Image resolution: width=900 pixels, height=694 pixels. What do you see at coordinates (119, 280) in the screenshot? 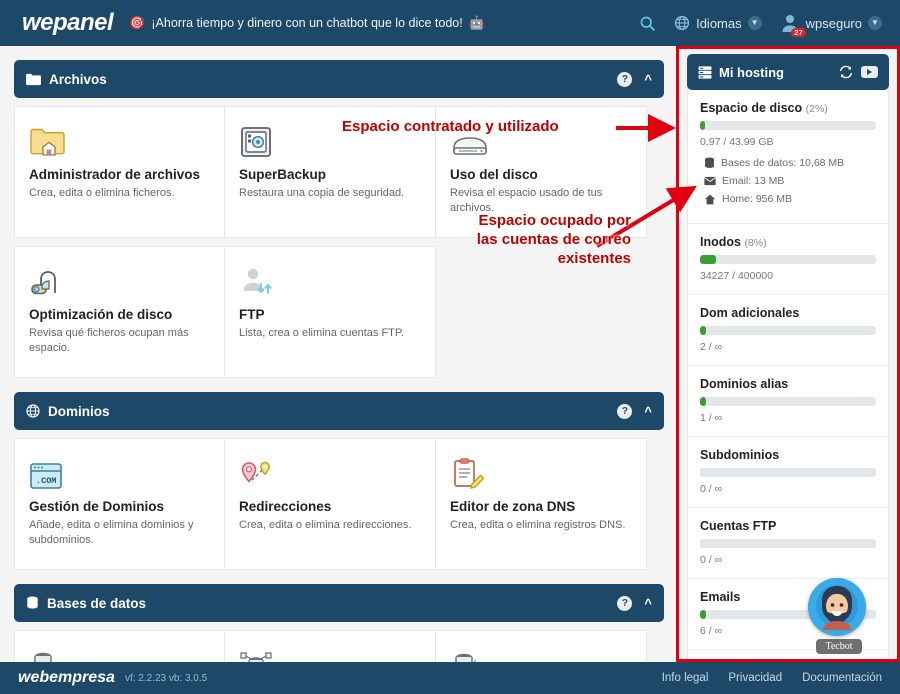
I see `vacuum-icon` at bounding box center [119, 280].